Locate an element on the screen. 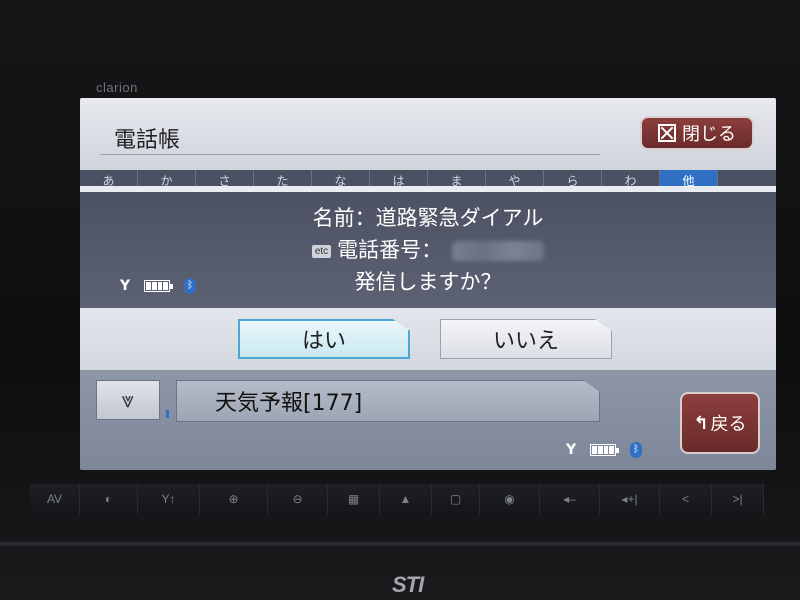 This screenshot has width=800, height=600. phonebook-header: 電話帳 閉じる is located at coordinates (428, 134).